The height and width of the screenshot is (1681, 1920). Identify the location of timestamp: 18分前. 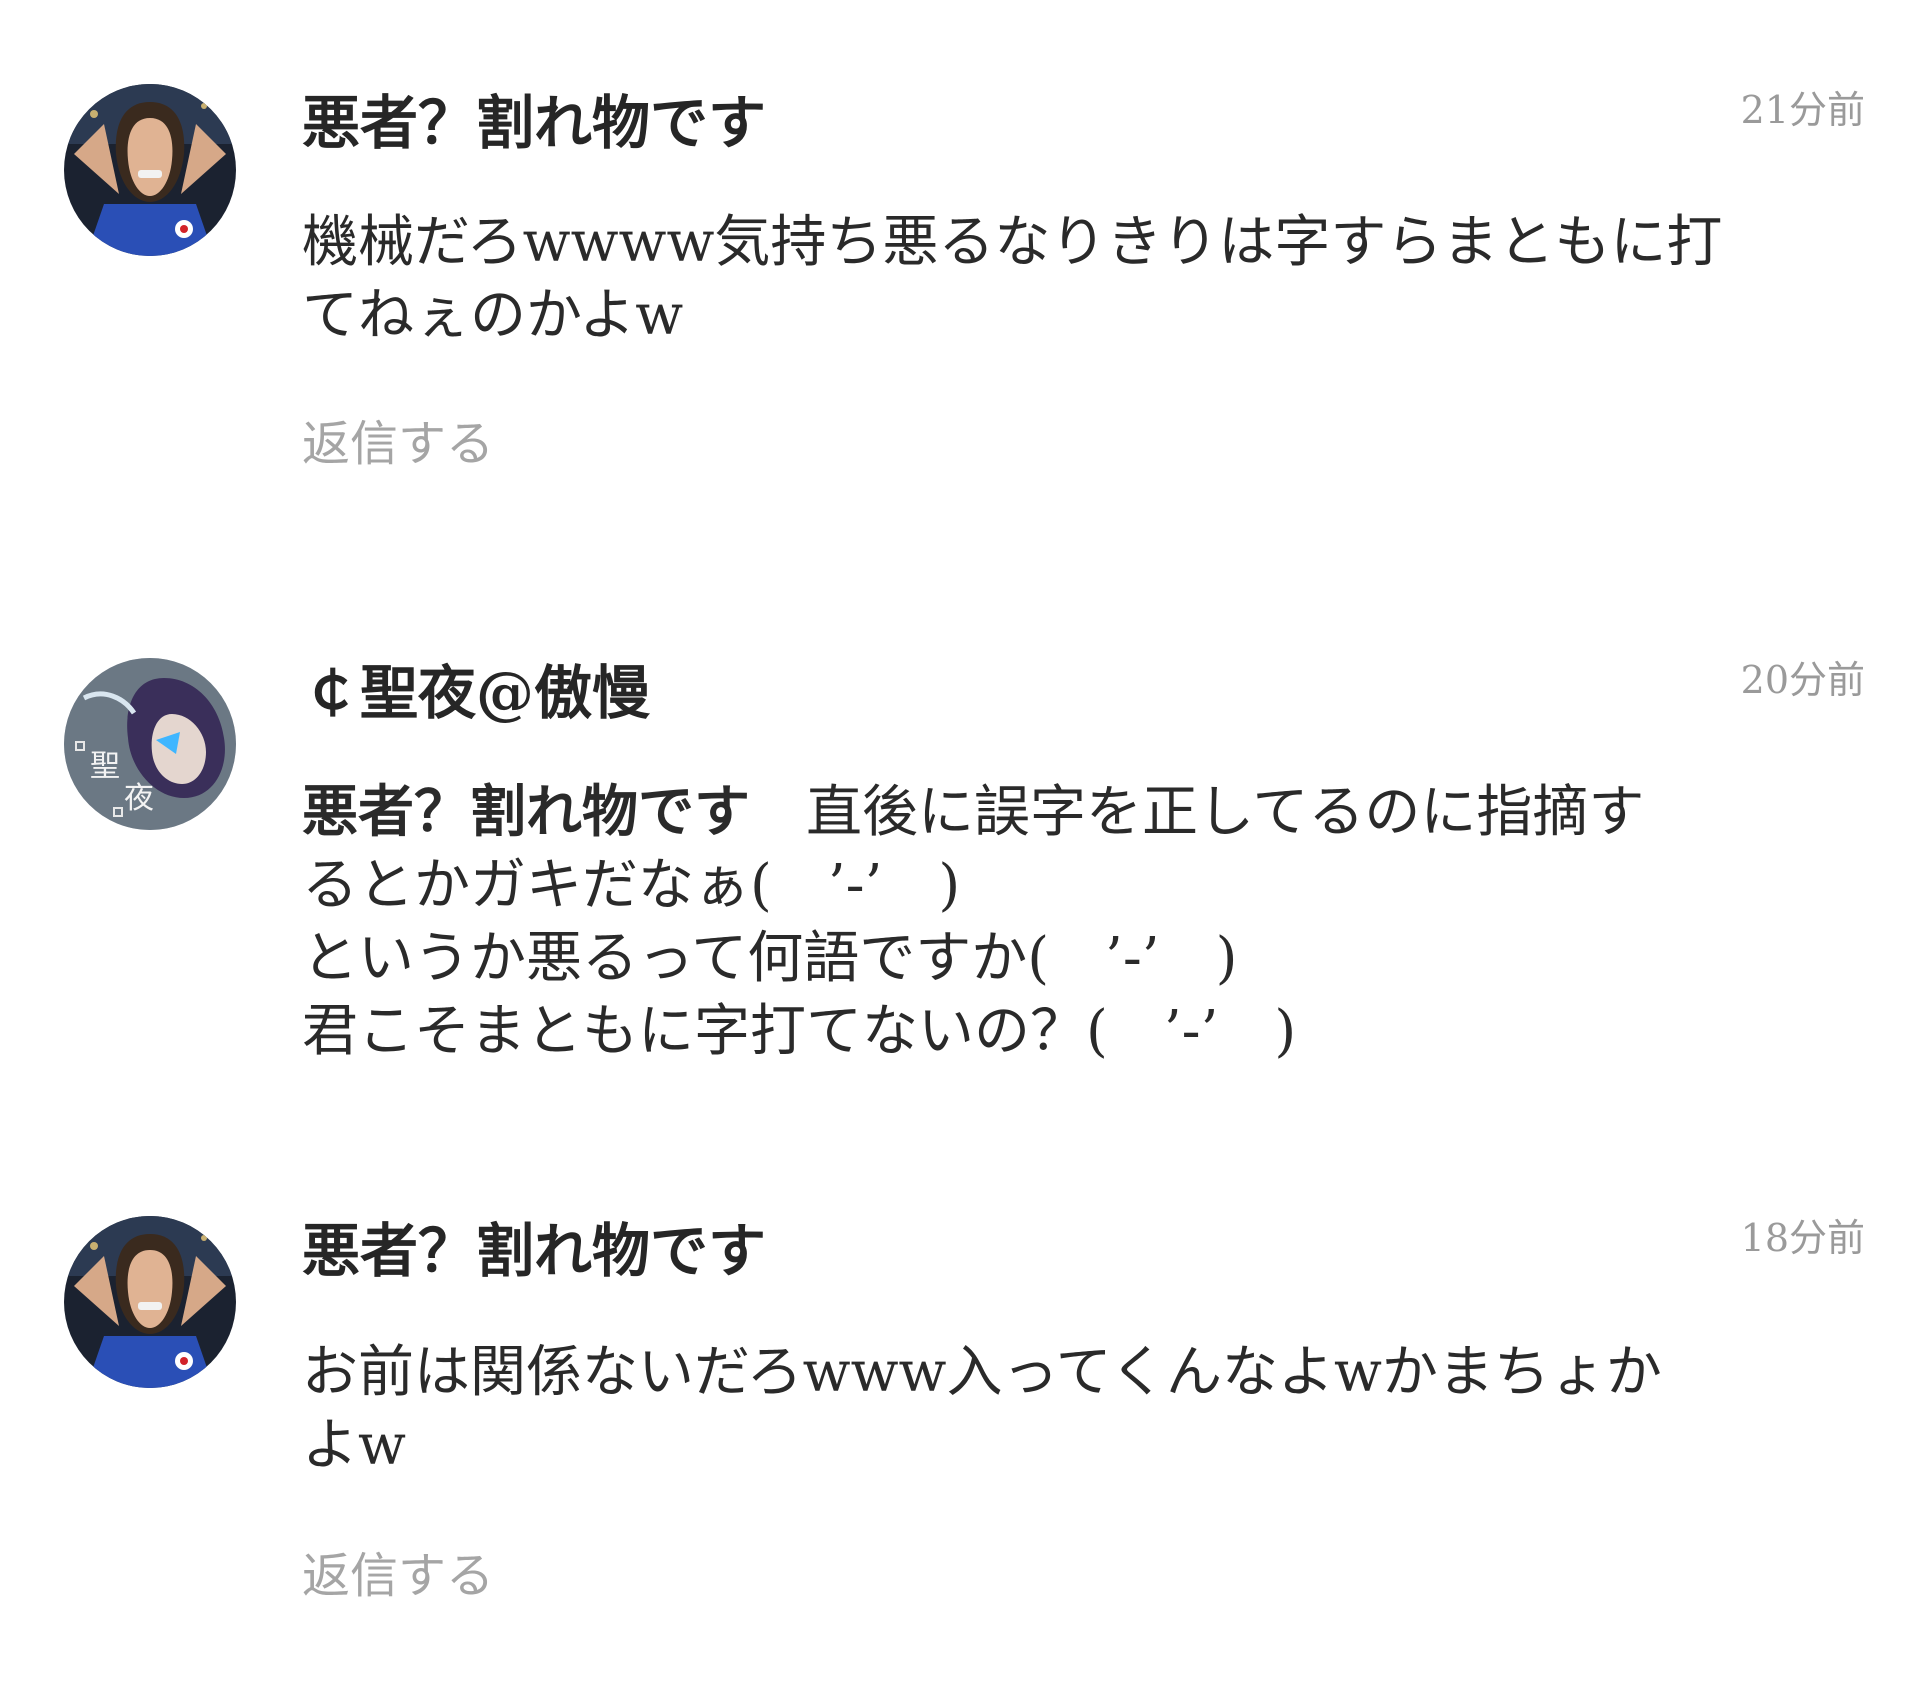
(1802, 1238).